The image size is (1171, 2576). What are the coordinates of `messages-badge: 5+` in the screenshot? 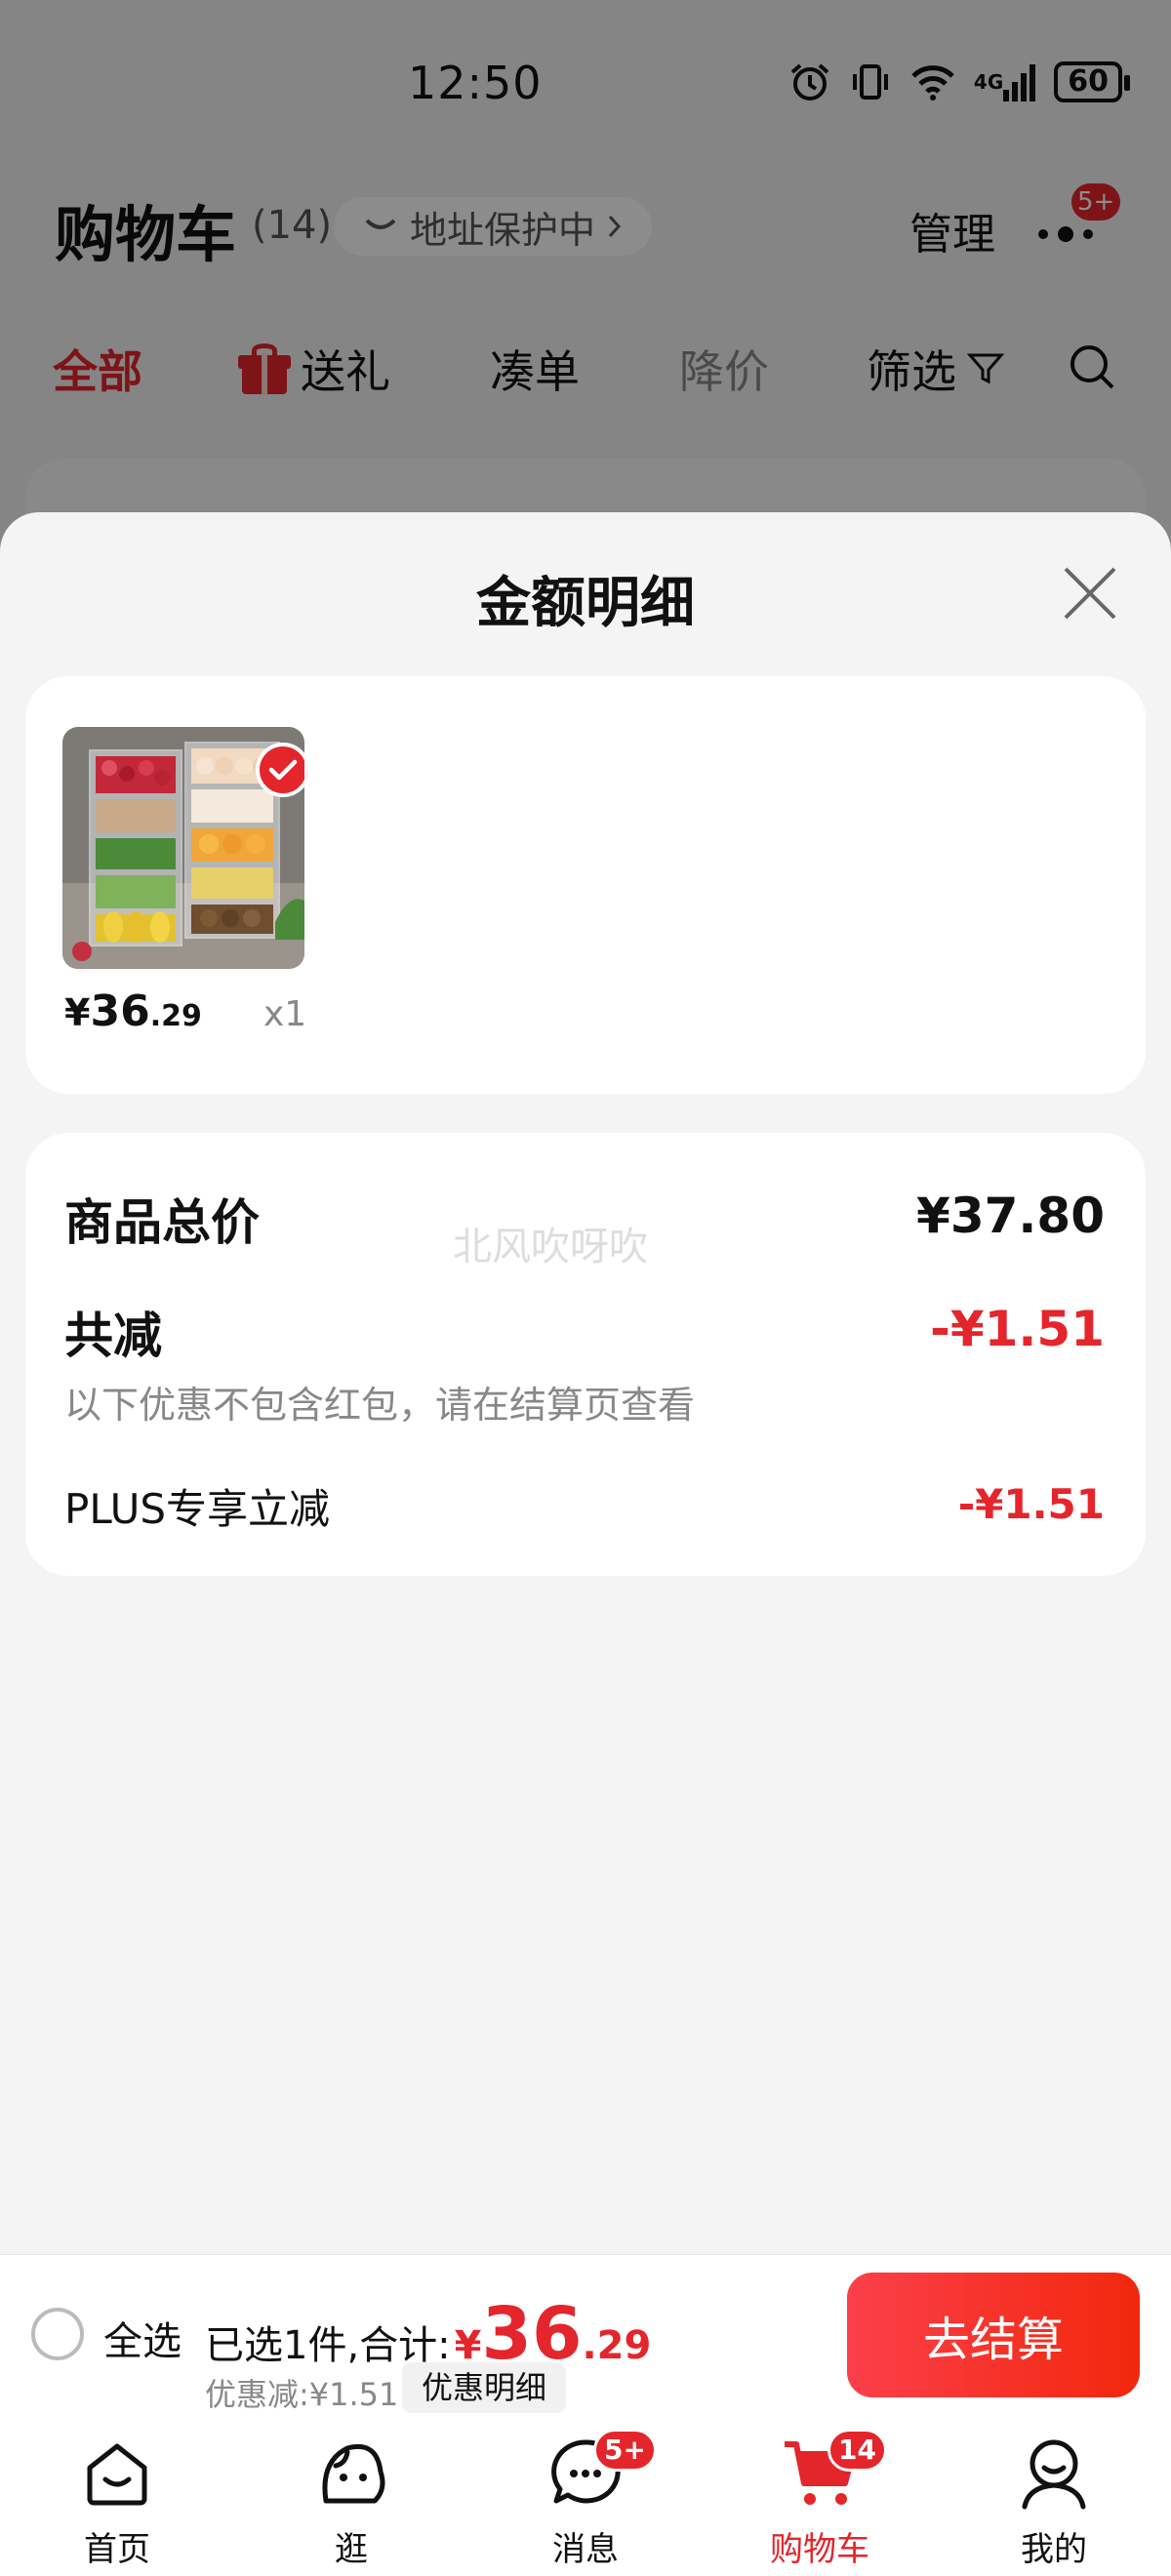 It's located at (625, 2450).